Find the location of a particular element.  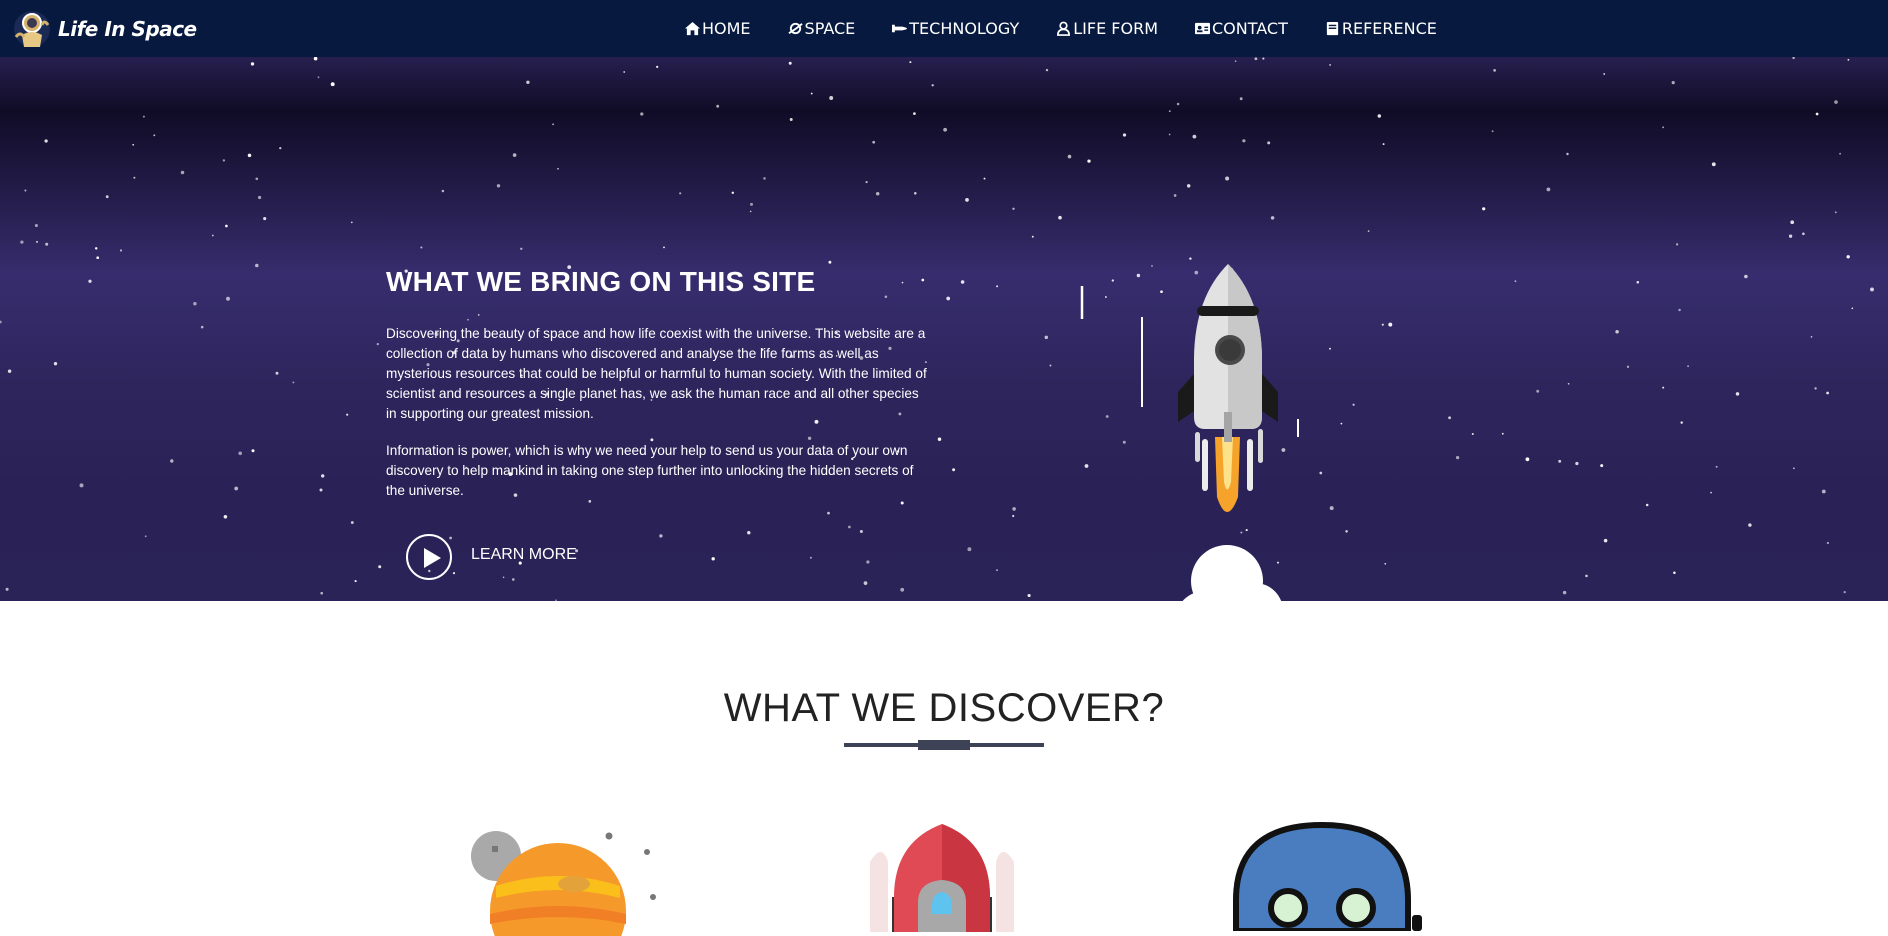

nav-item-life-form: LIFE FORM is located at coordinates (1106, 28).